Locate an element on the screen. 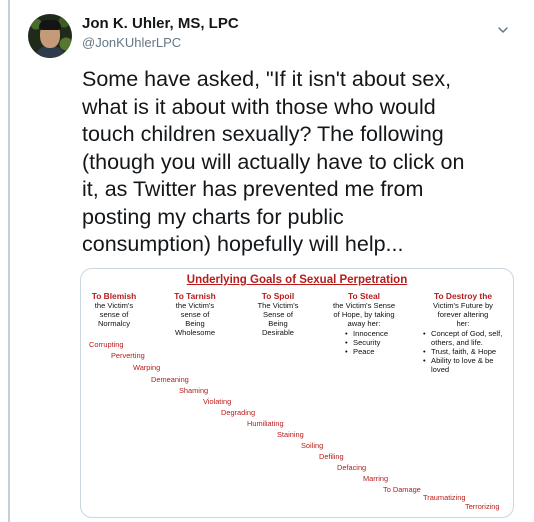 This screenshot has width=534, height=522. tweet-text-line: posting my charts for public is located at coordinates (213, 216).